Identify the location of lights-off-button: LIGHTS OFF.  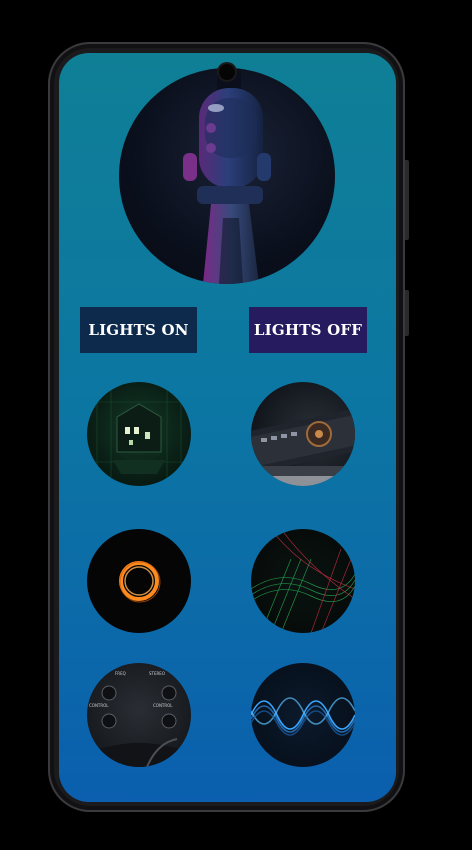
(308, 330).